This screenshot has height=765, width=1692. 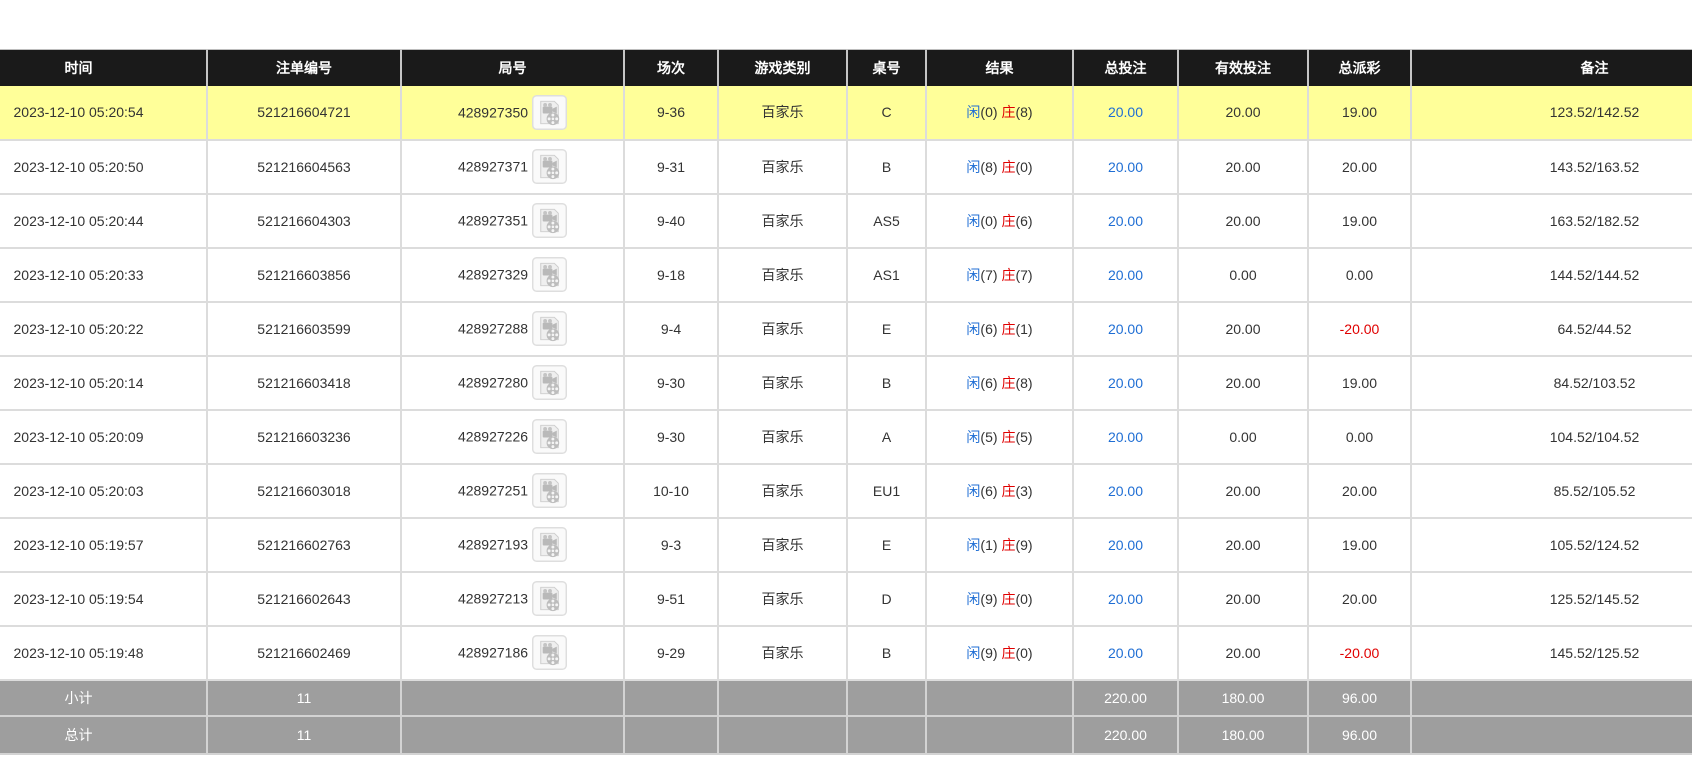 I want to click on session-cell: 9-31, so click(x=671, y=166).